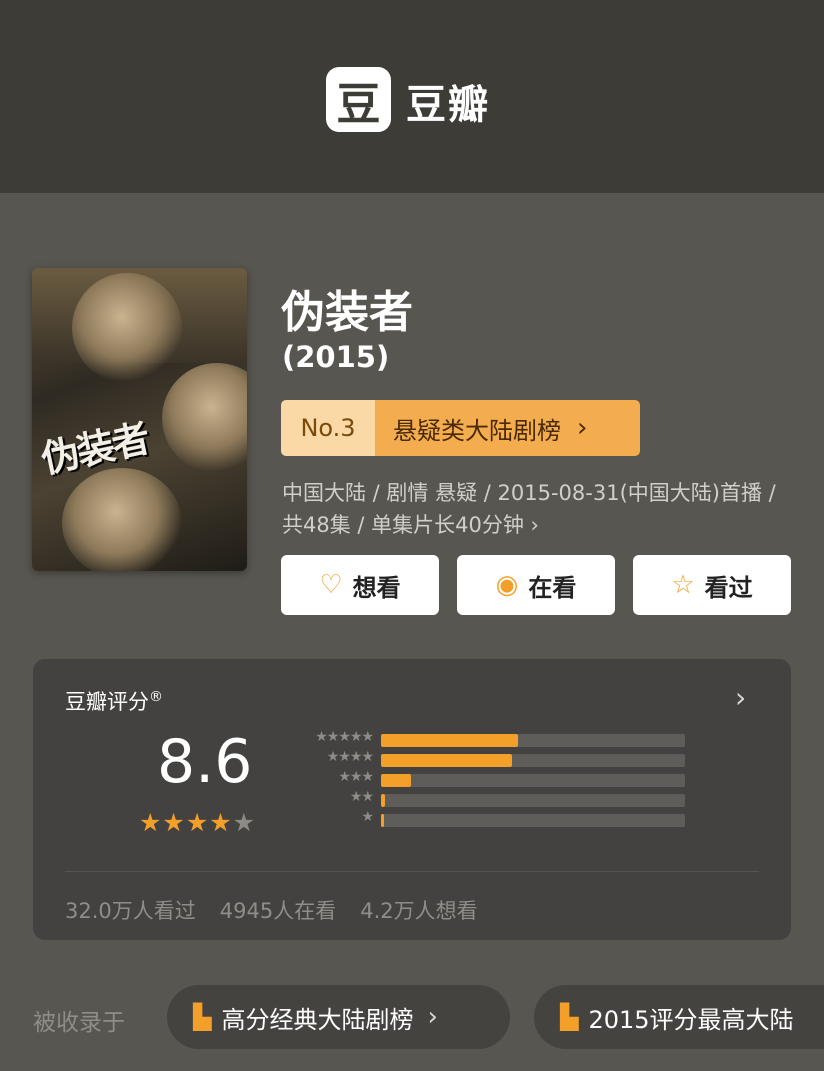  I want to click on bar-star-label: ★★★★★, so click(344, 737).